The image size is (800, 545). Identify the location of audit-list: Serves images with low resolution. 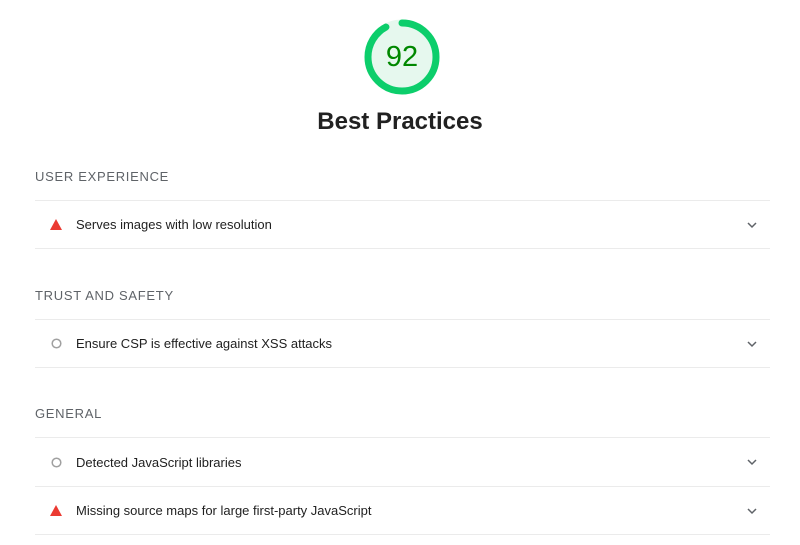
(402, 224).